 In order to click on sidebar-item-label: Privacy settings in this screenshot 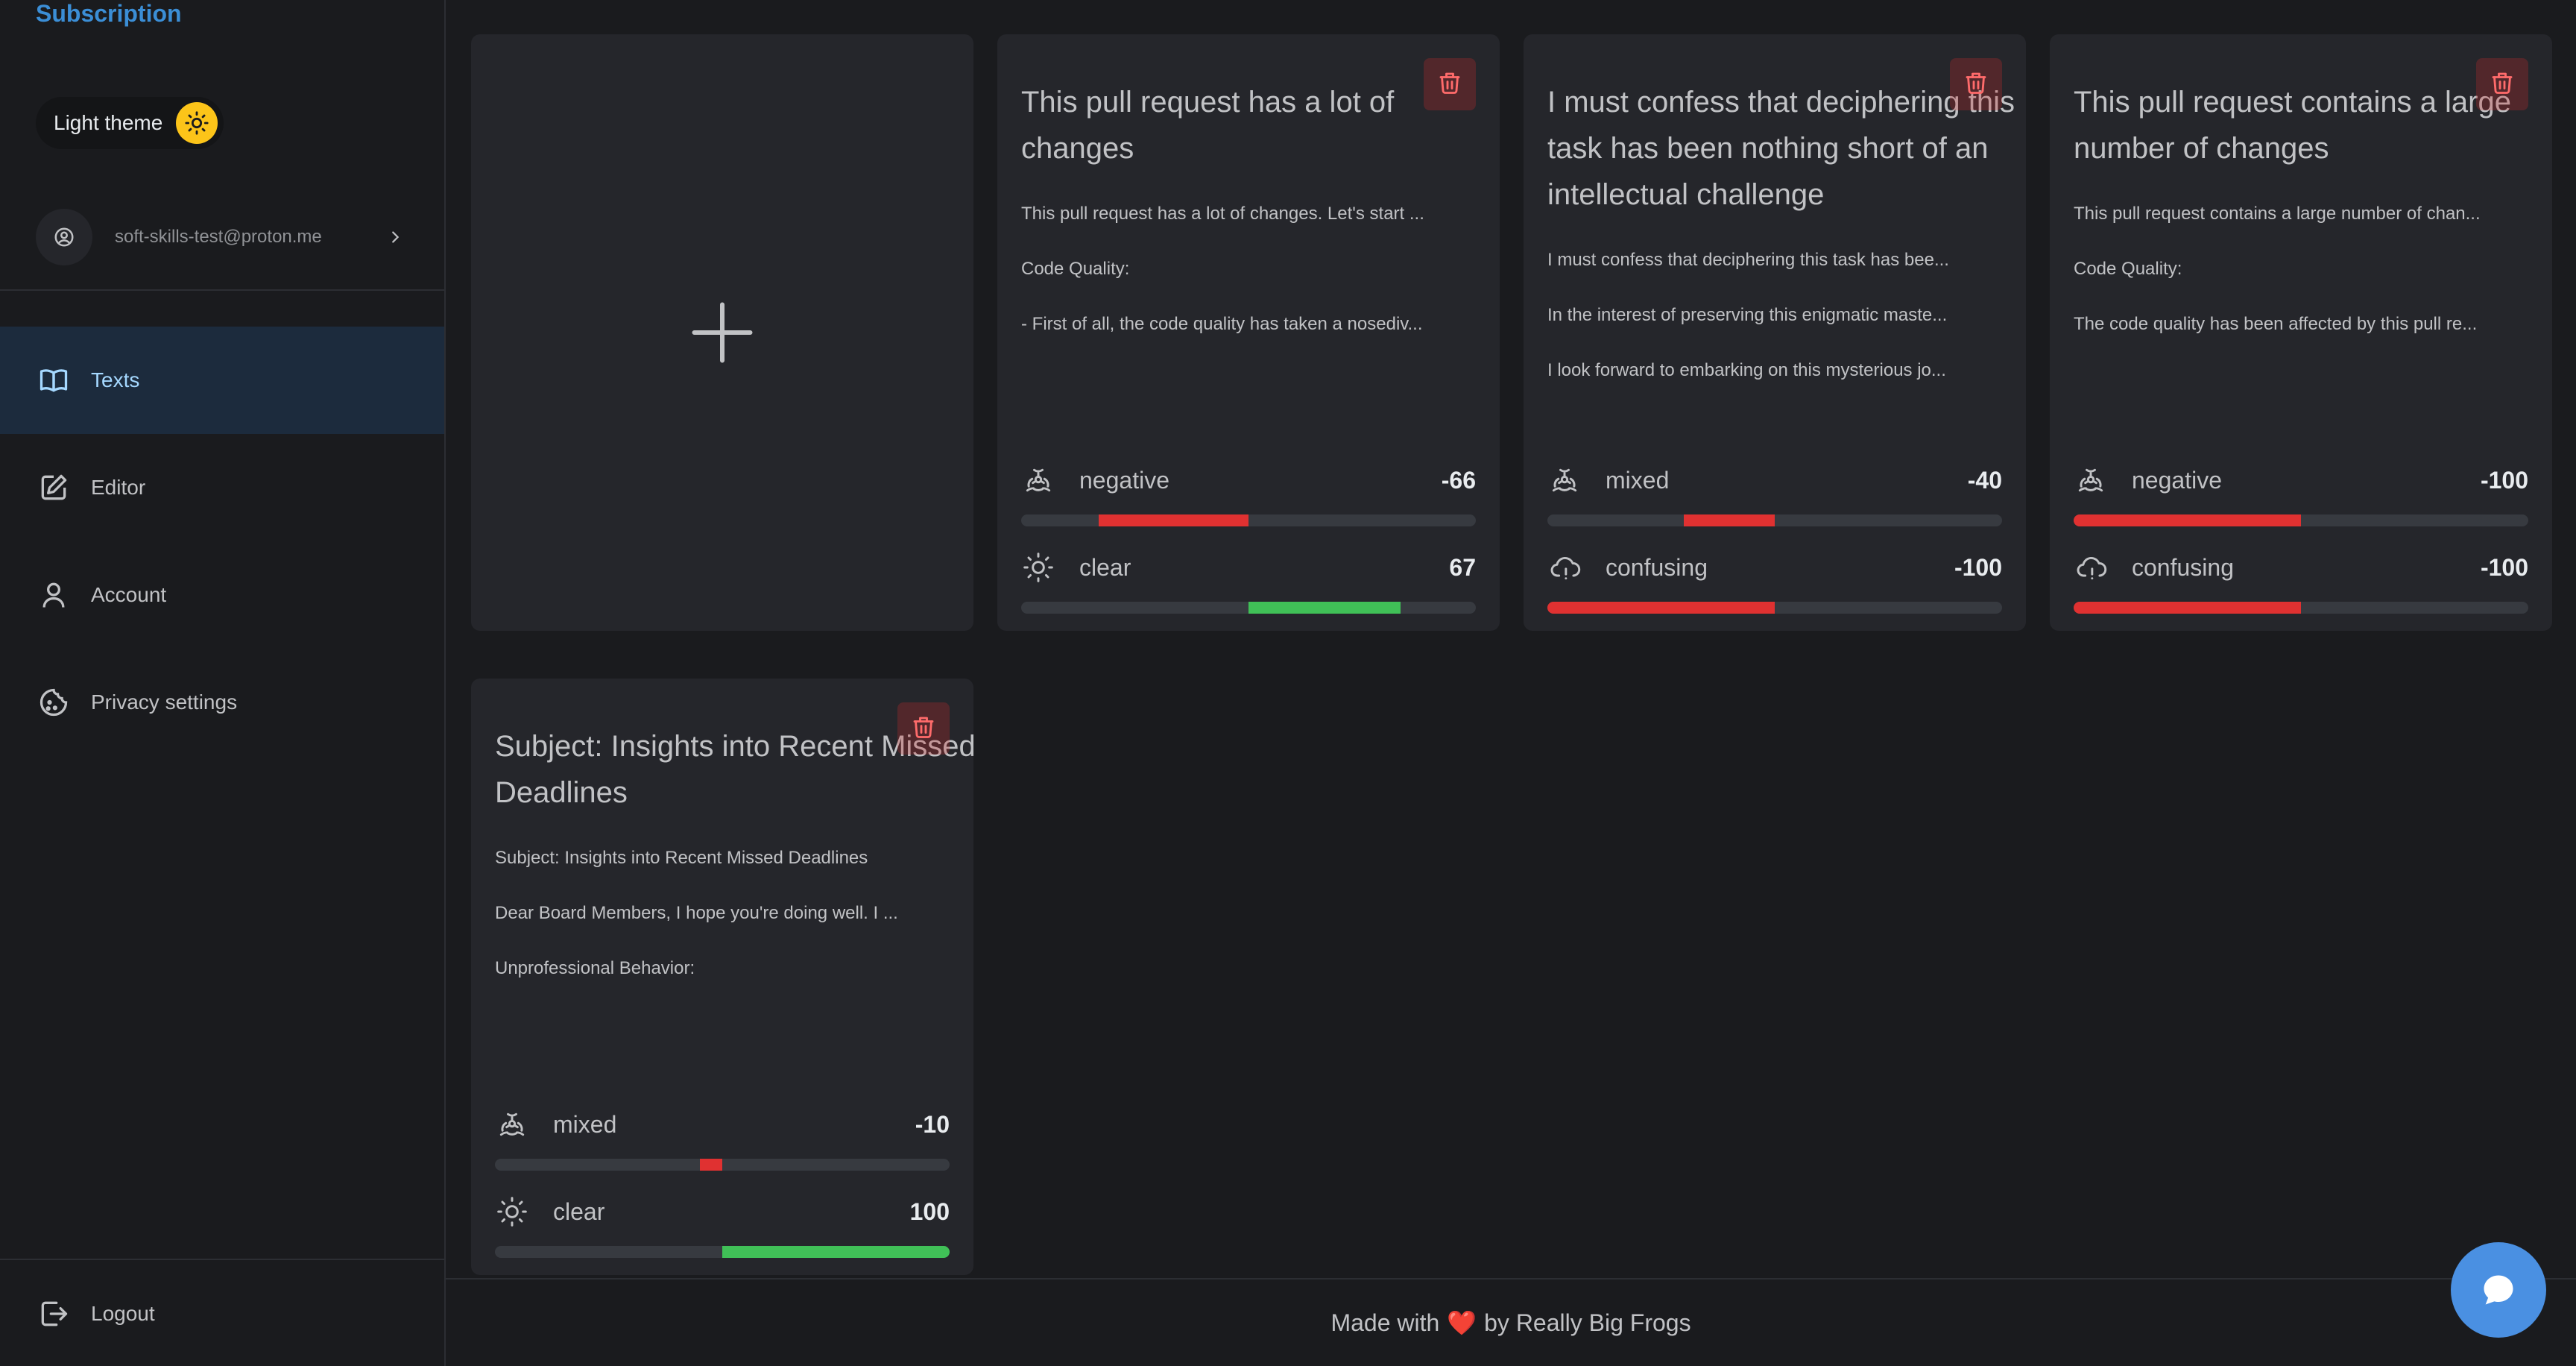, I will do `click(164, 702)`.